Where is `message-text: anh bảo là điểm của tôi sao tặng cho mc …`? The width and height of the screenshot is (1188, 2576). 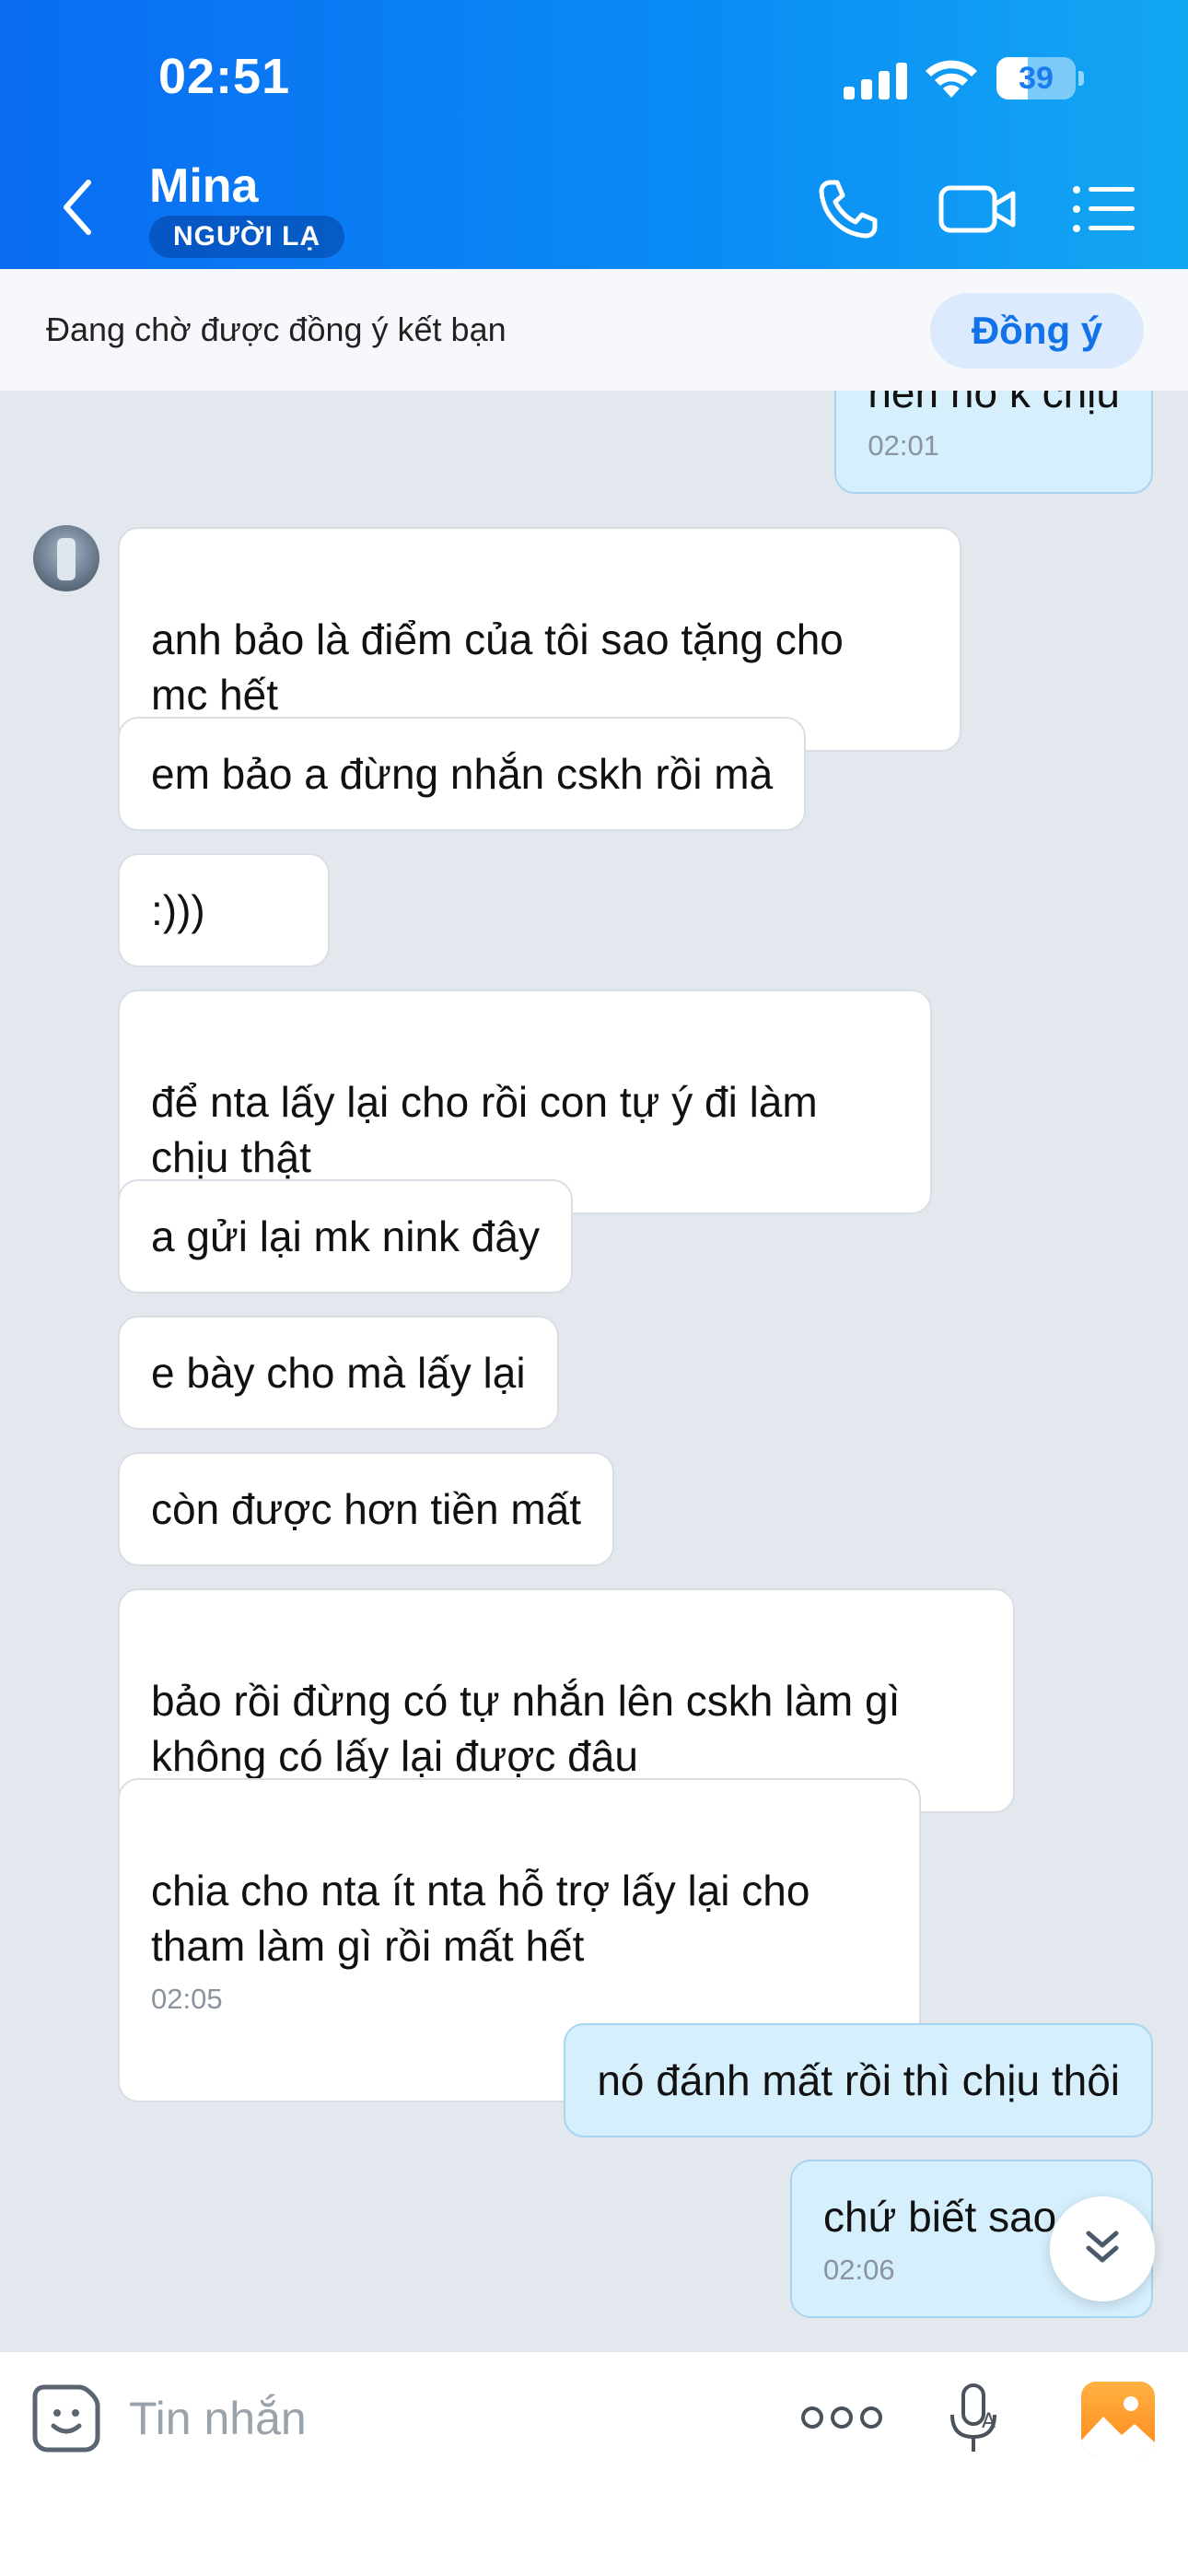
message-text: anh bảo là điểm của tôi sao tặng cho mc … is located at coordinates (497, 667).